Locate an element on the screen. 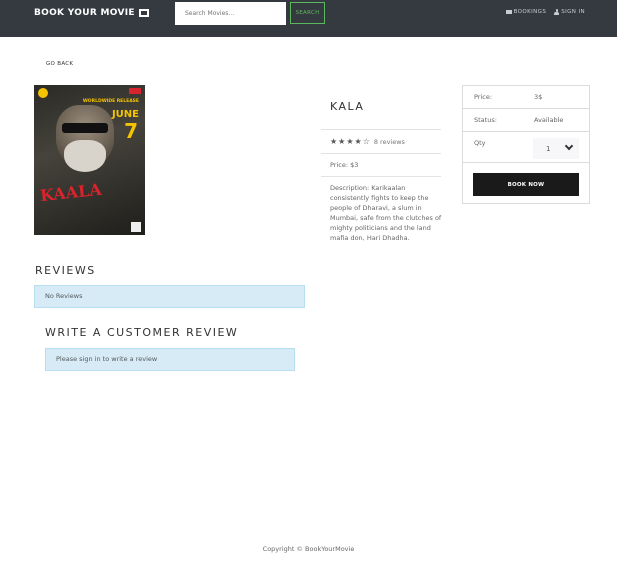 The height and width of the screenshot is (571, 617). poster-studio-logo is located at coordinates (43, 93).